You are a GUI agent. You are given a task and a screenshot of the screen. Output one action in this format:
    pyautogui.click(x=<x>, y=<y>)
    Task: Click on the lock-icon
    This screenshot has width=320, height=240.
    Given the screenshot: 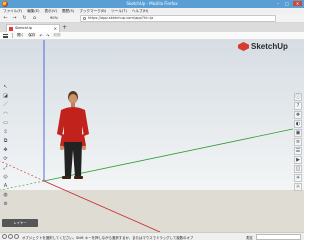 What is the action you would take?
    pyautogui.click(x=84, y=18)
    